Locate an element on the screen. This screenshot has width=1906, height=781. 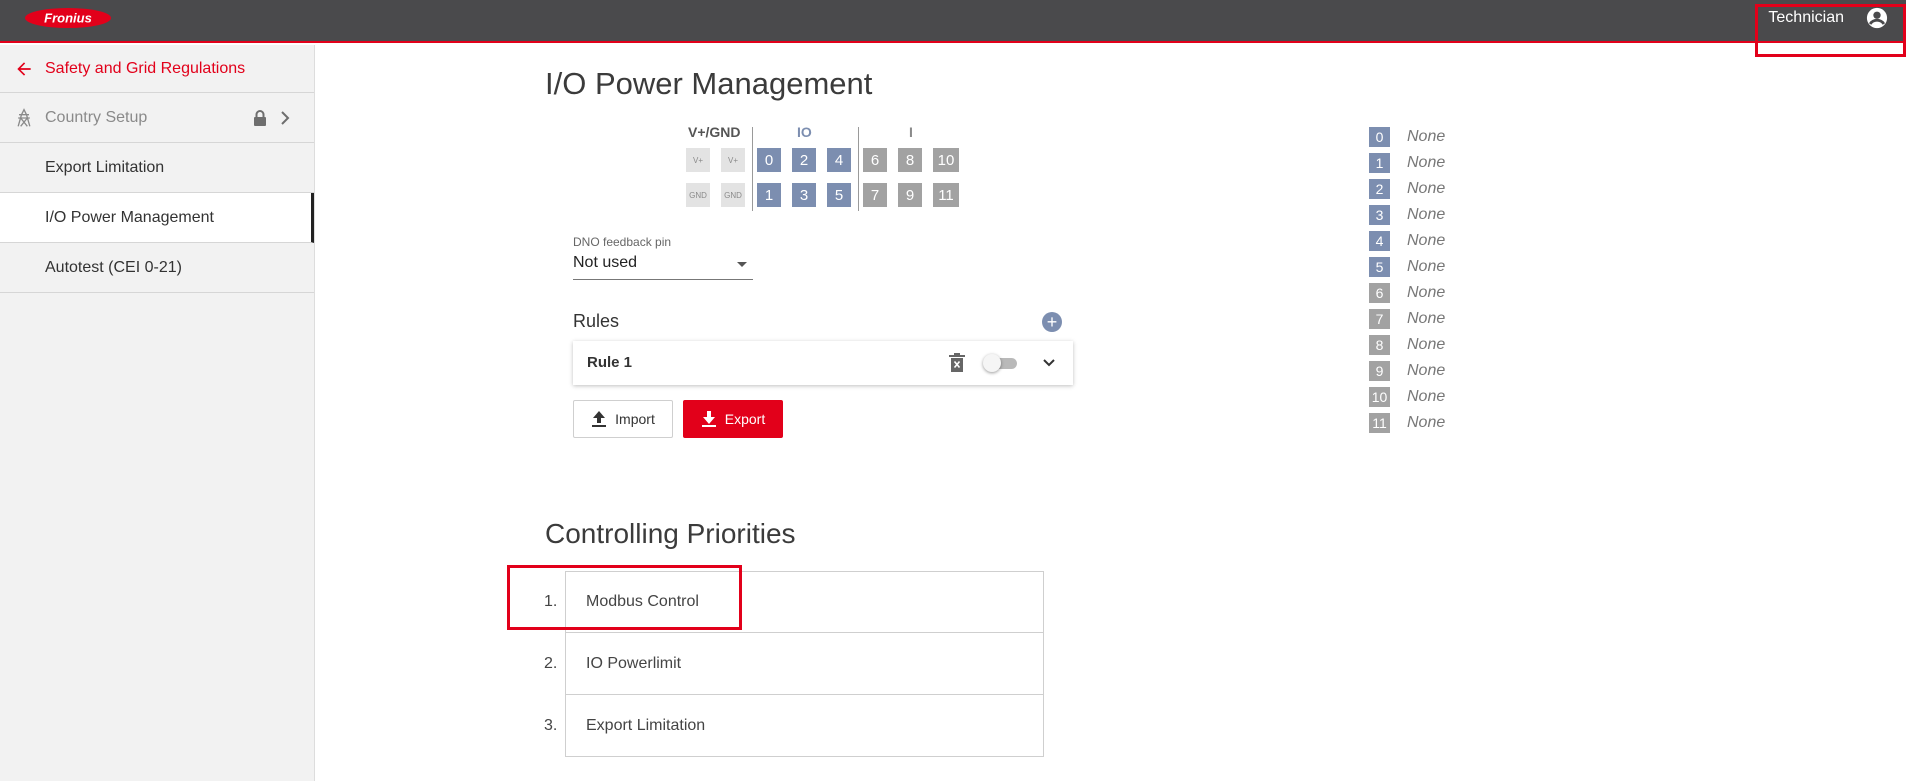
download-icon is located at coordinates (708, 419).